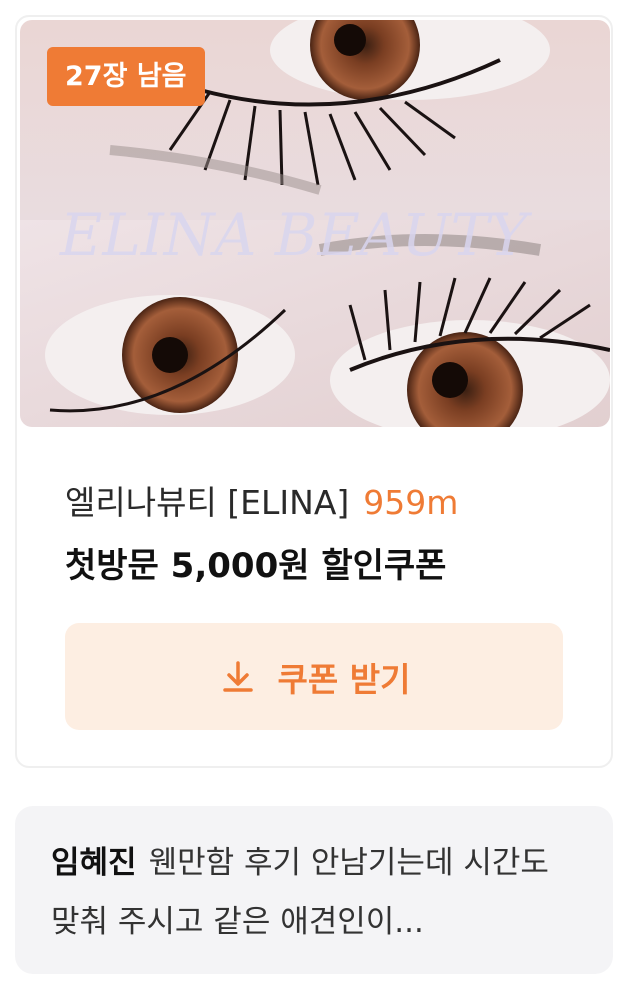  I want to click on coupon-title: 첫방문 5,000원 할인쿠폰, so click(256, 566).